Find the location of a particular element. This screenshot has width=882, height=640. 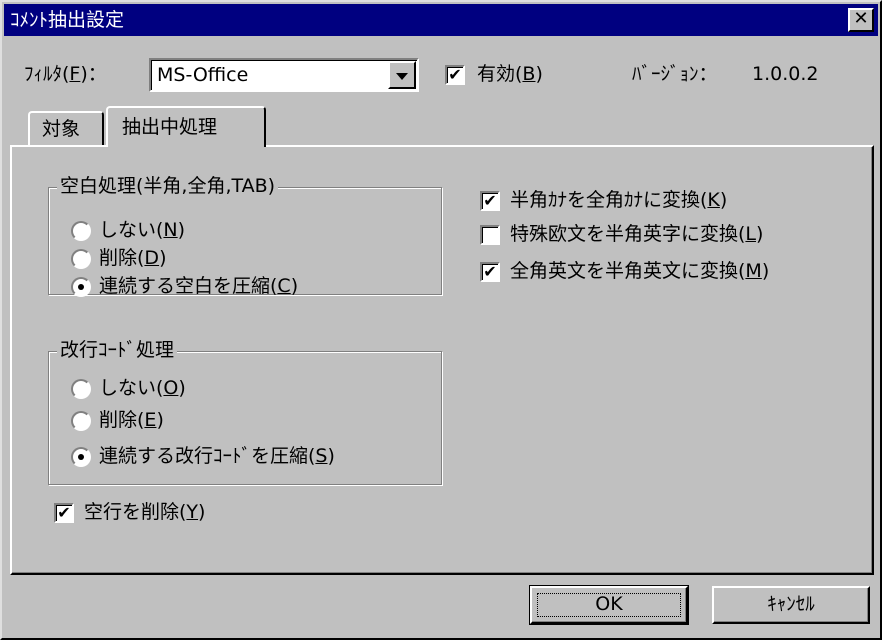

tab-target: 対象 is located at coordinates (66, 129).